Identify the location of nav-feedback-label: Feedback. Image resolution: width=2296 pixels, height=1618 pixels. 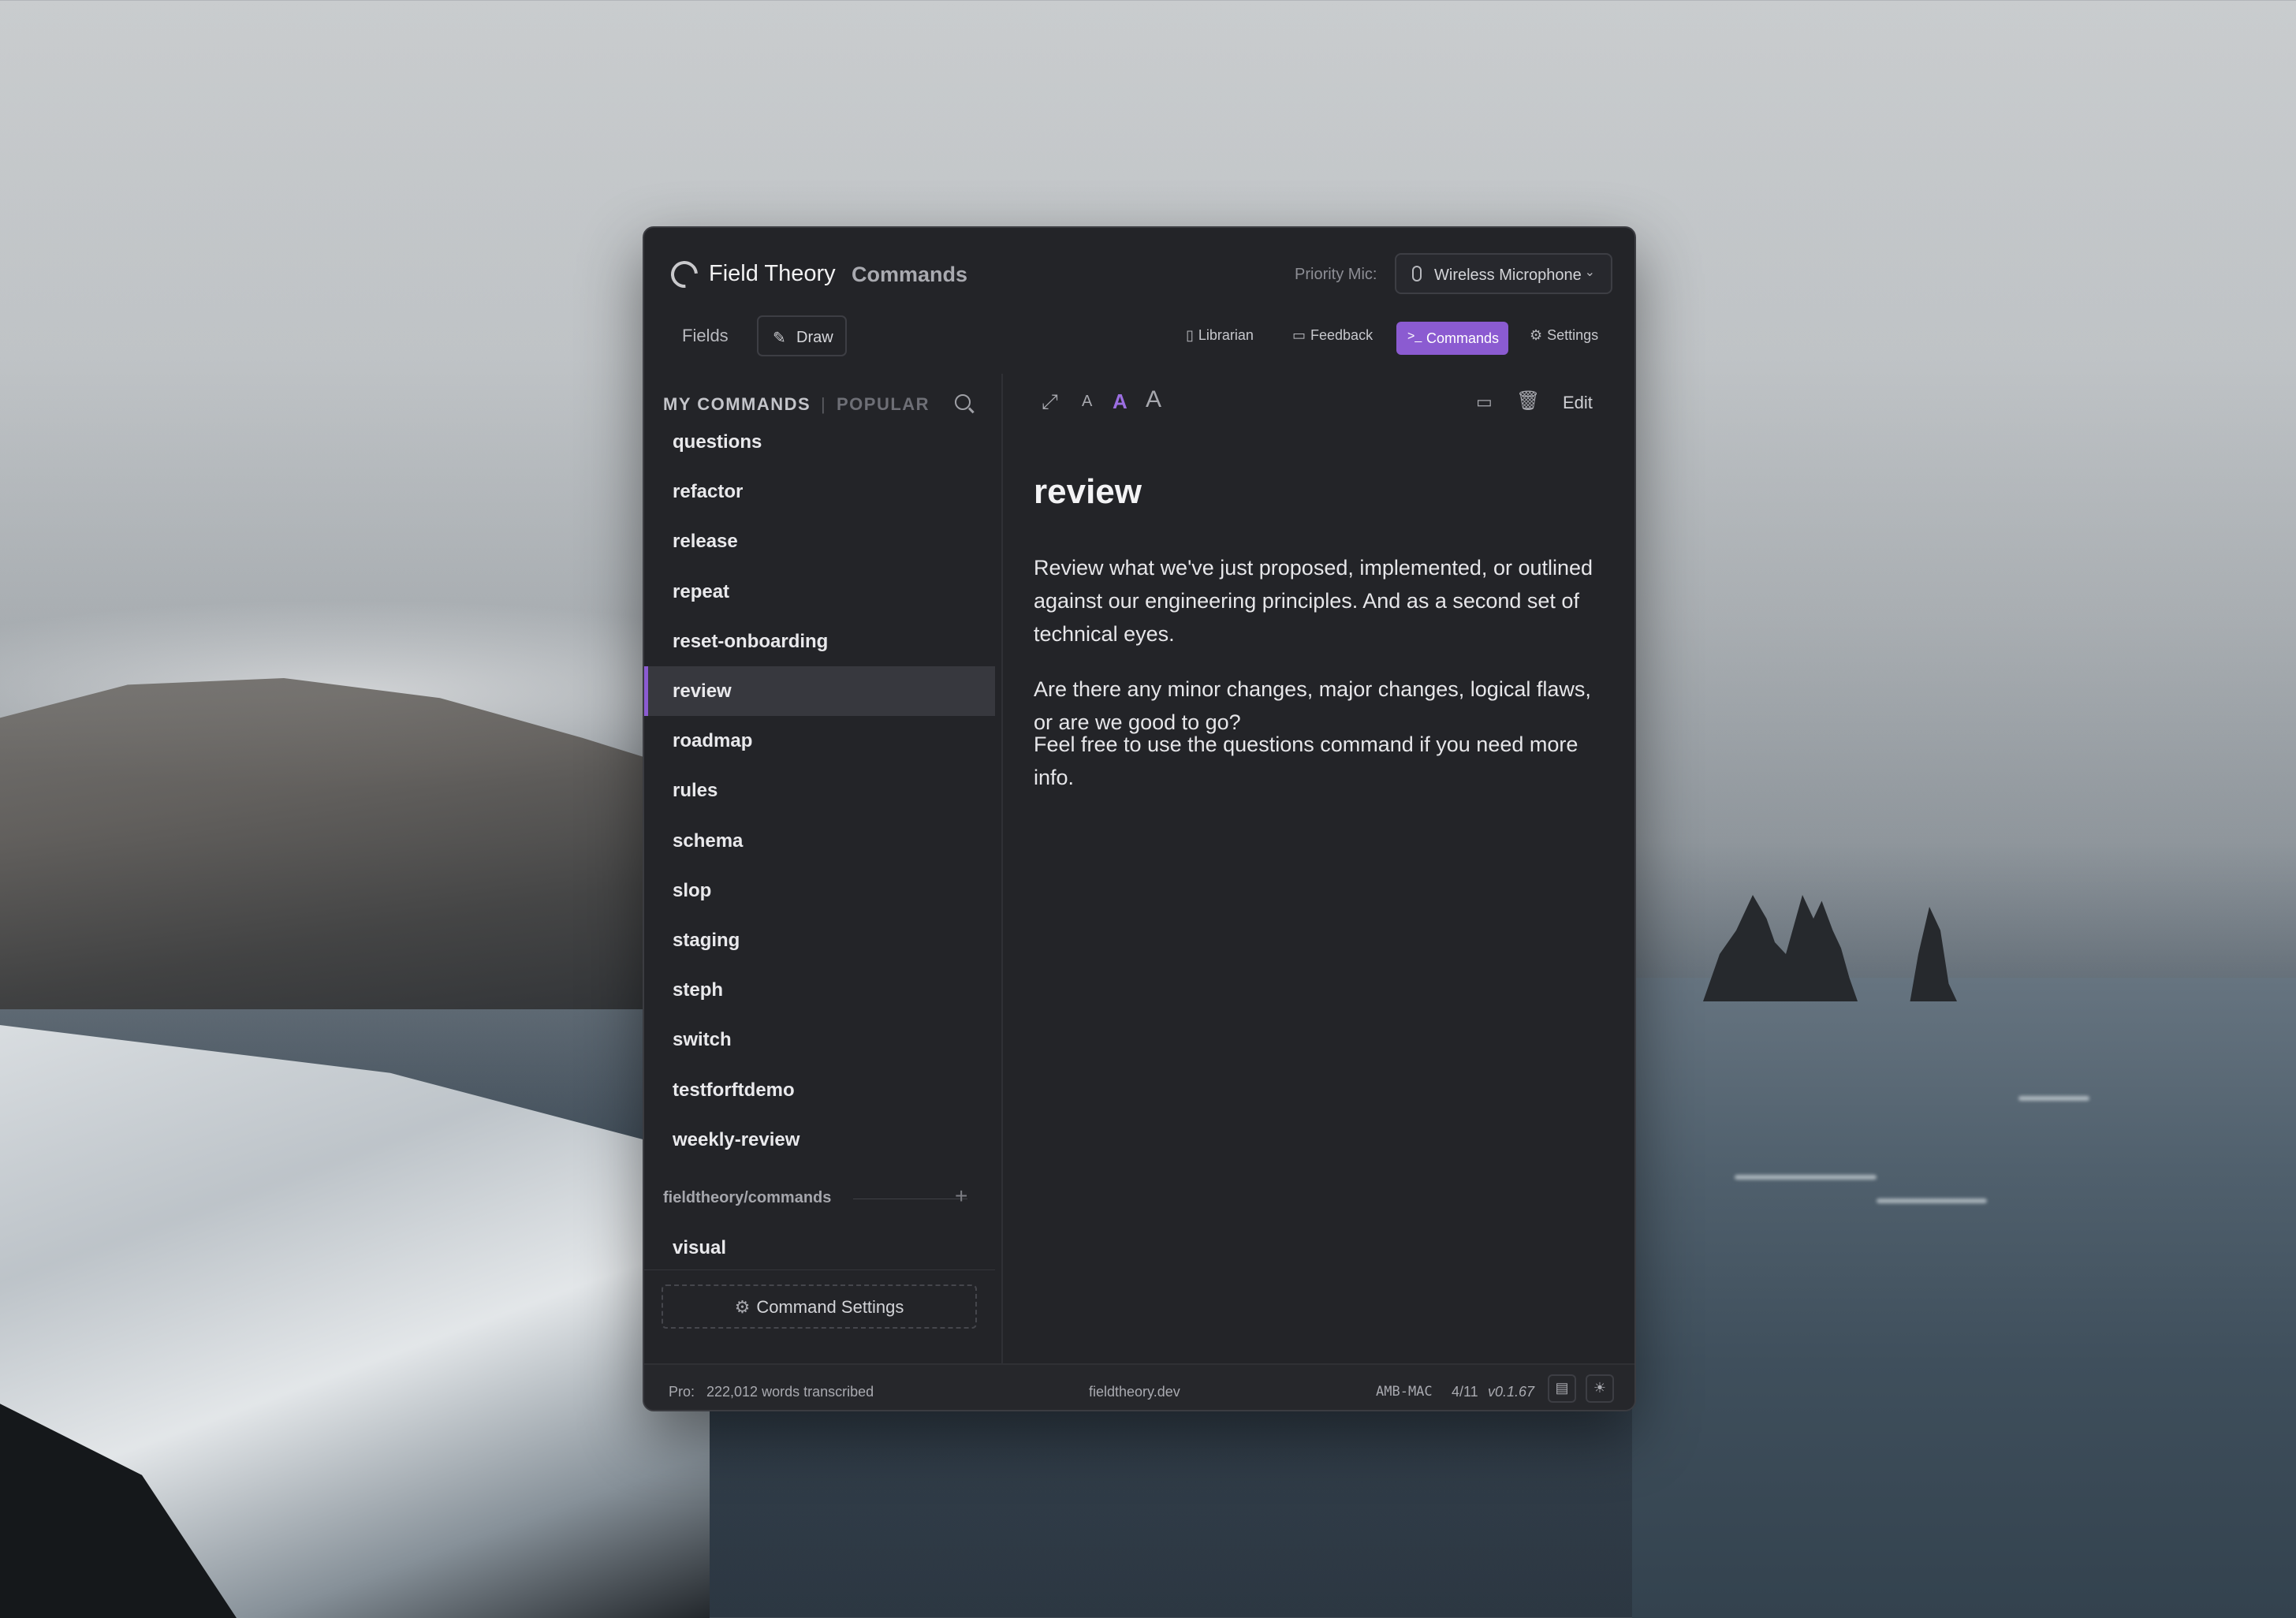
(1342, 335).